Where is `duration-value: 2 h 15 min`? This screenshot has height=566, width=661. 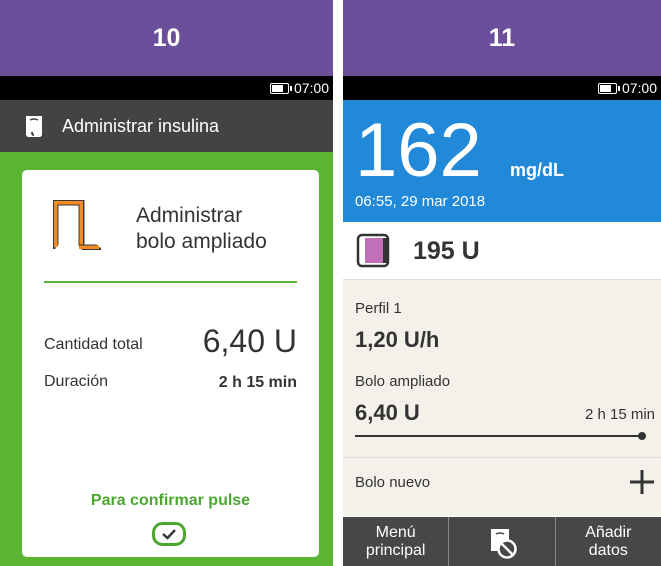
duration-value: 2 h 15 min is located at coordinates (257, 382).